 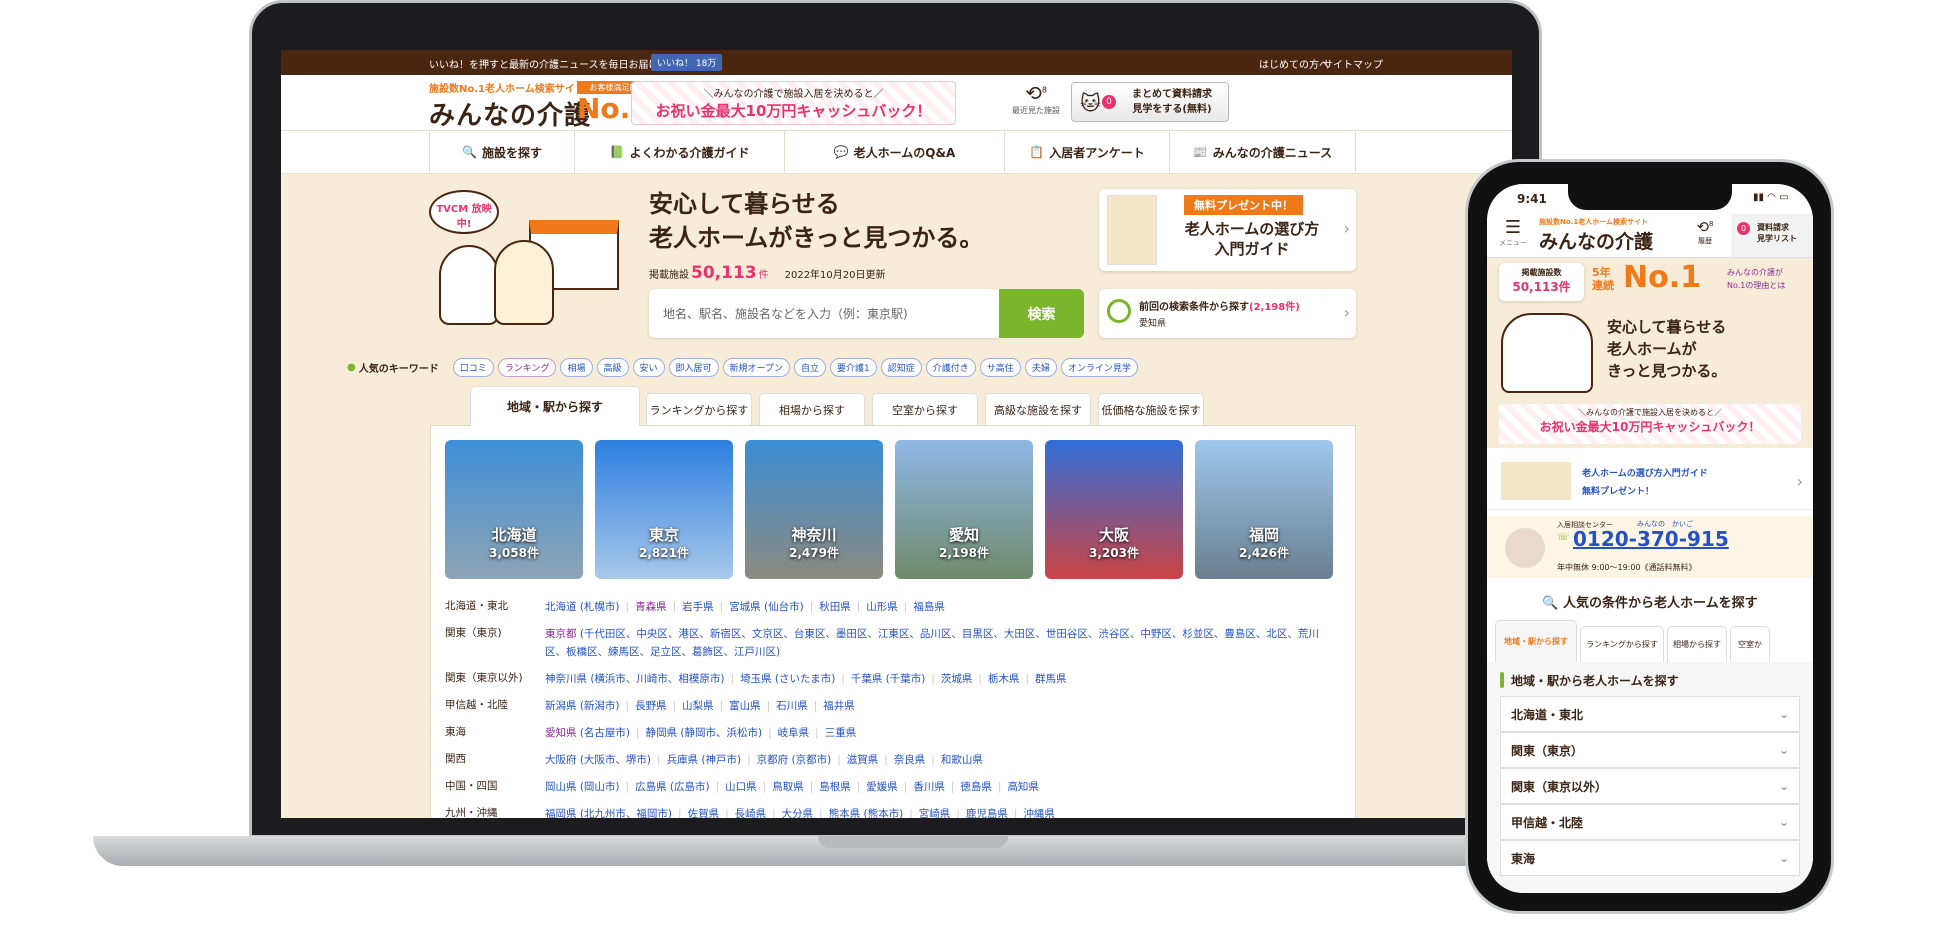 What do you see at coordinates (679, 152) in the screenshot?
I see `nav-care-guide: 📗 よくわかる介護ガイド` at bounding box center [679, 152].